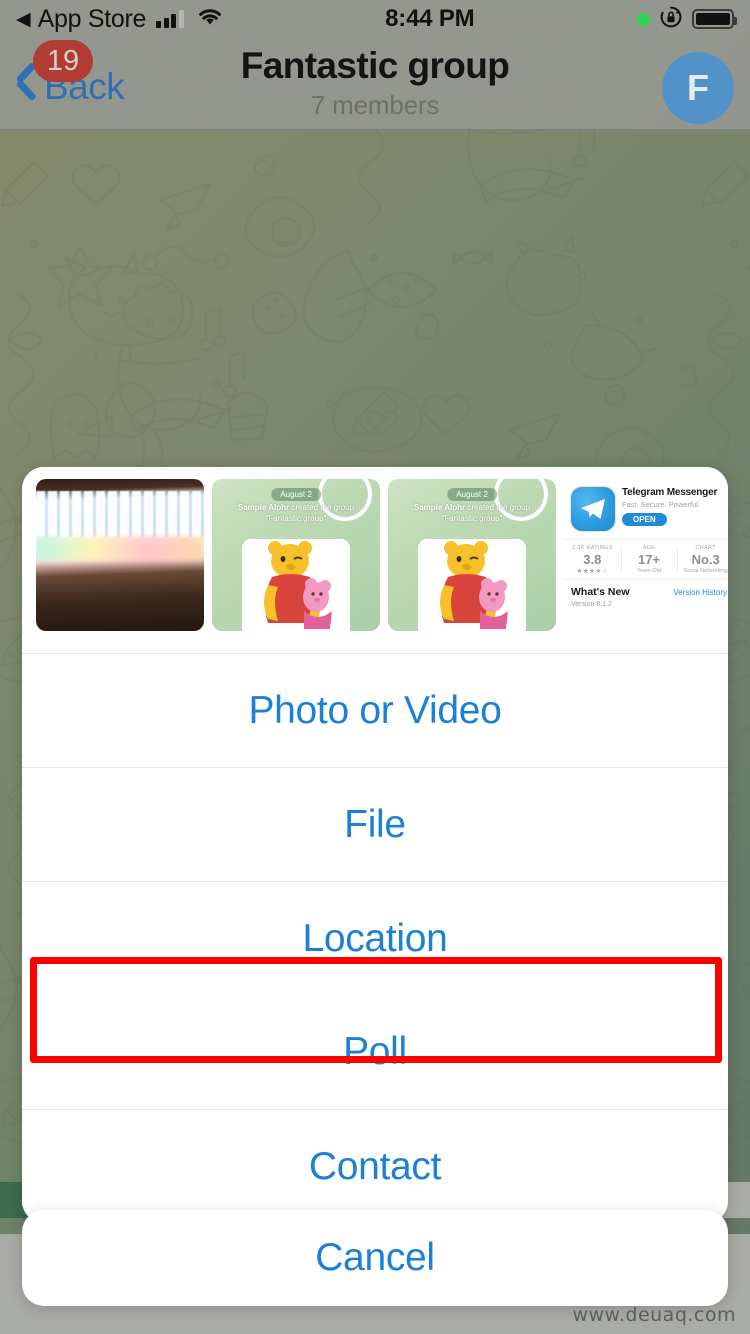  I want to click on stat-key: 2.3K RATINGS, so click(592, 548).